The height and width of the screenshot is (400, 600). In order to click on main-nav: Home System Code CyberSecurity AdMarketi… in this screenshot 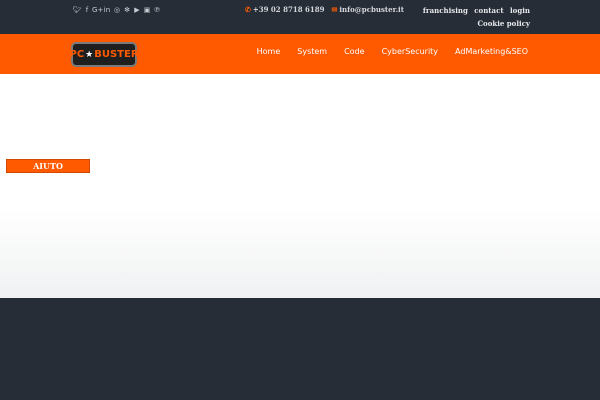, I will do `click(384, 51)`.